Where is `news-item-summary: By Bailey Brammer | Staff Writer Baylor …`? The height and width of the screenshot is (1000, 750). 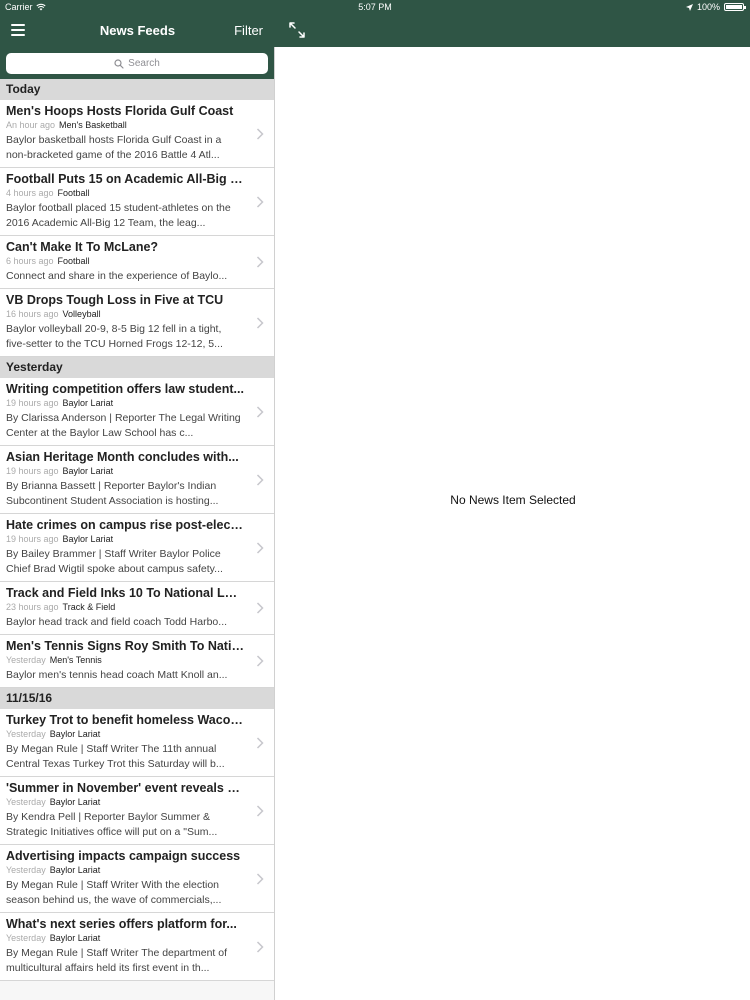
news-item-summary: By Bailey Brammer | Staff Writer Baylor … is located at coordinates (114, 561).